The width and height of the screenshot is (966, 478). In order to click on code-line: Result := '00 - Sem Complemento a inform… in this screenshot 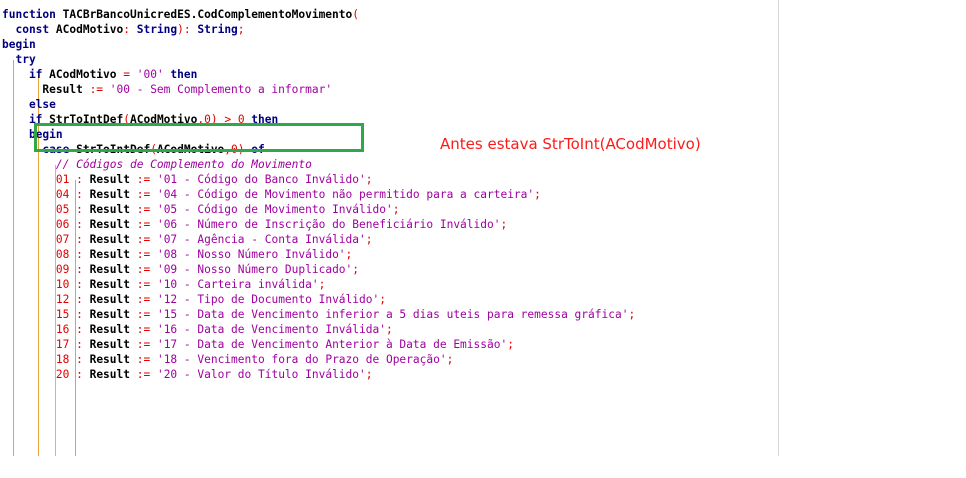, I will do `click(167, 89)`.